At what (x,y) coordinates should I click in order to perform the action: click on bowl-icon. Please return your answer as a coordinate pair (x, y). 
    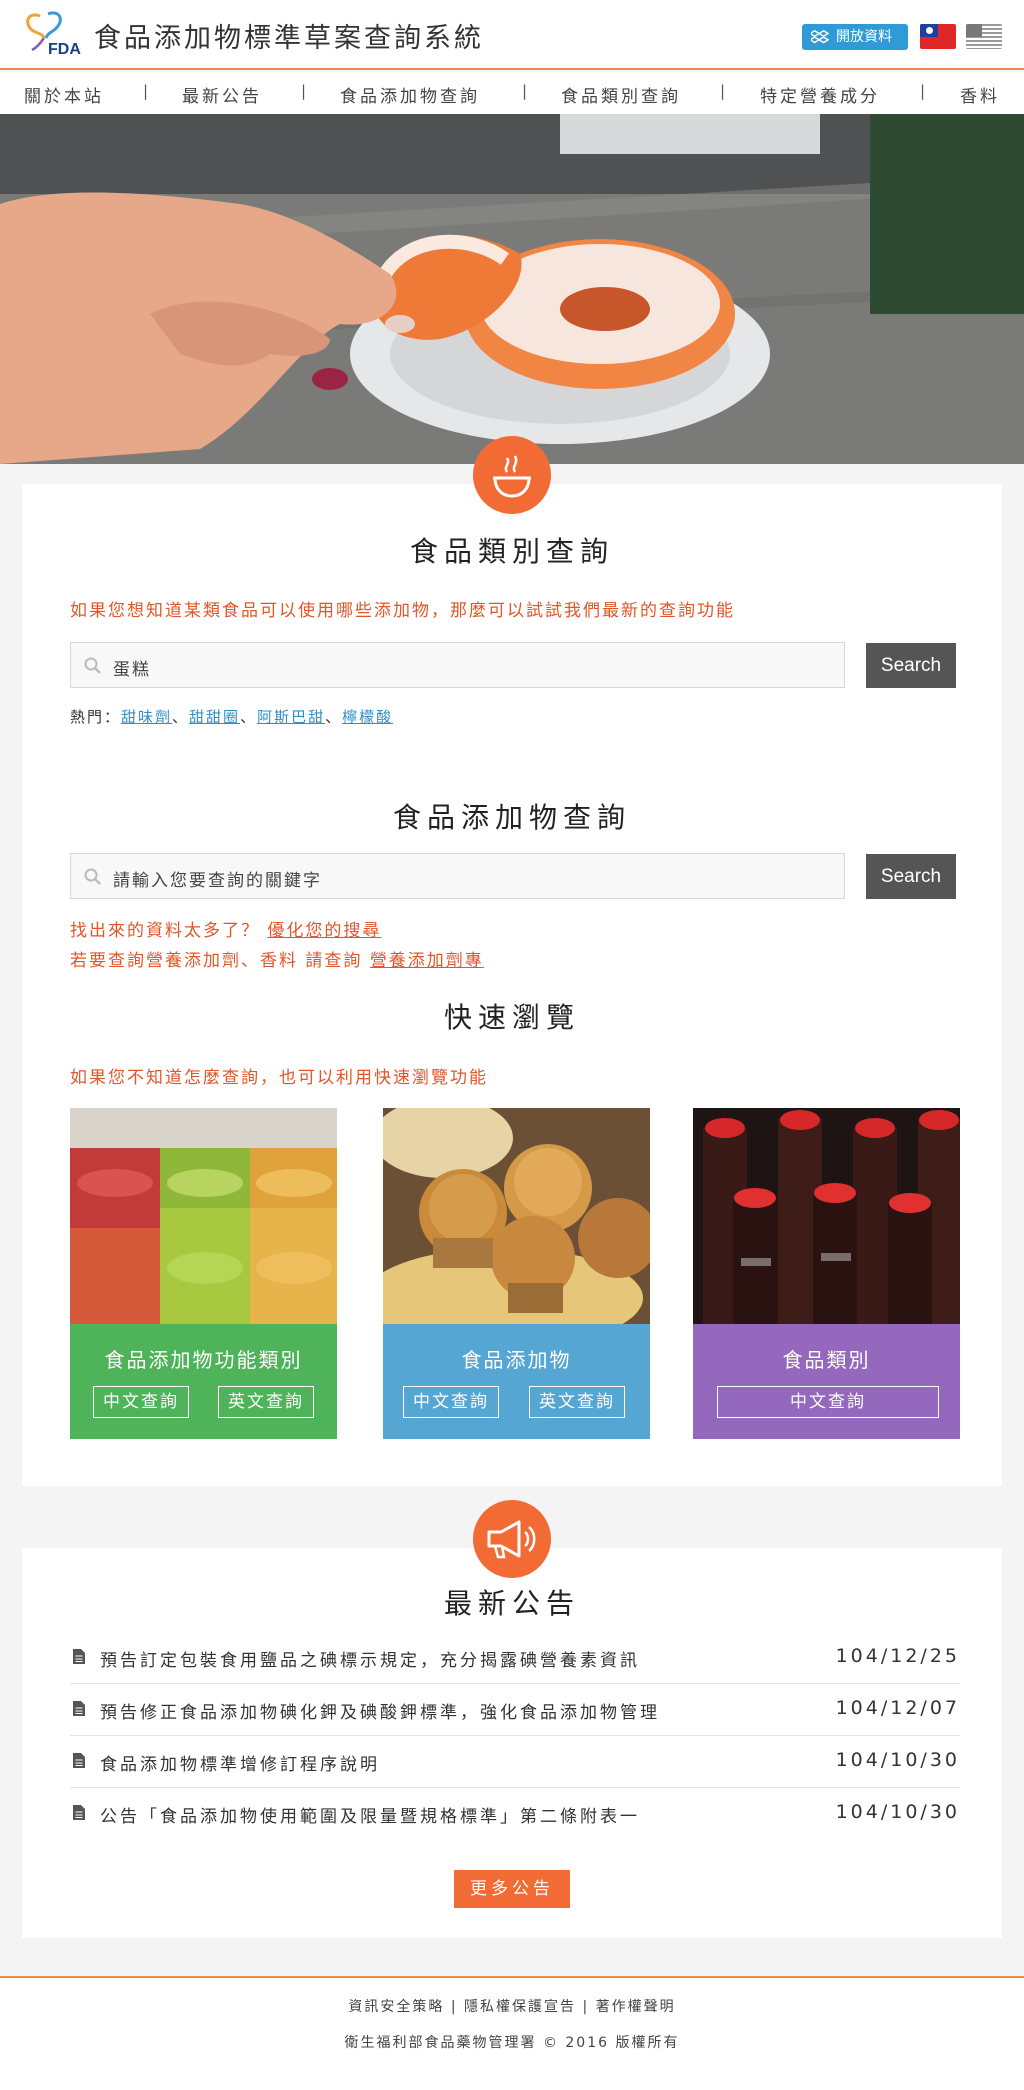
    Looking at the image, I should click on (512, 476).